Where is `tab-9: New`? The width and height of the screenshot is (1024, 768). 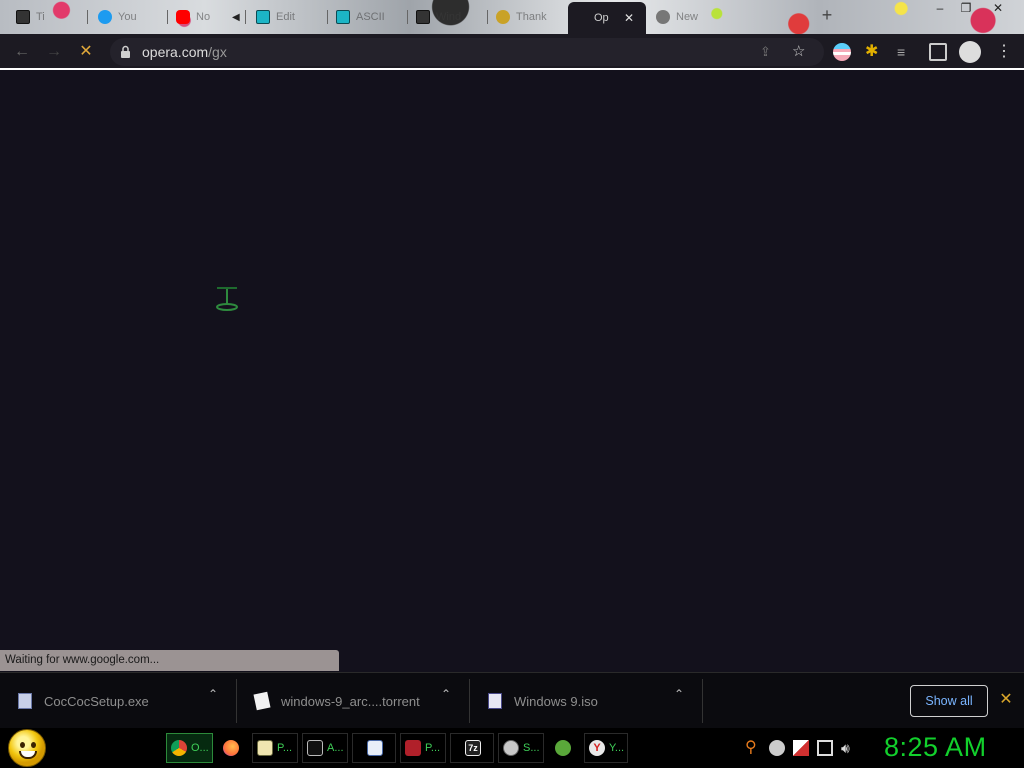 tab-9: New is located at coordinates (690, 17).